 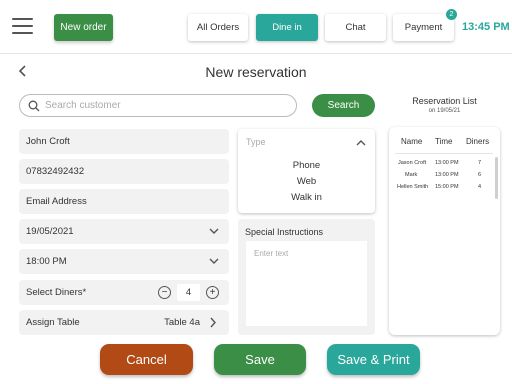 I want to click on row-diners: 6, so click(x=480, y=175).